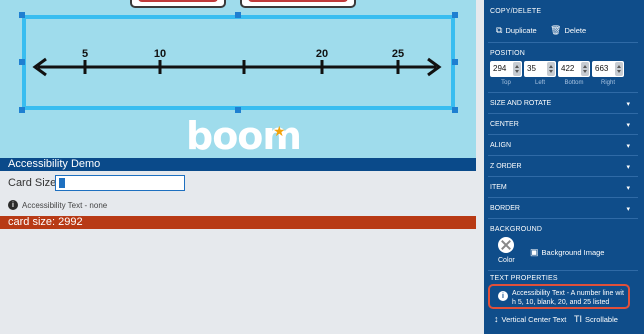  Describe the element at coordinates (279, 131) in the screenshot. I see `star-icon: ★` at that location.